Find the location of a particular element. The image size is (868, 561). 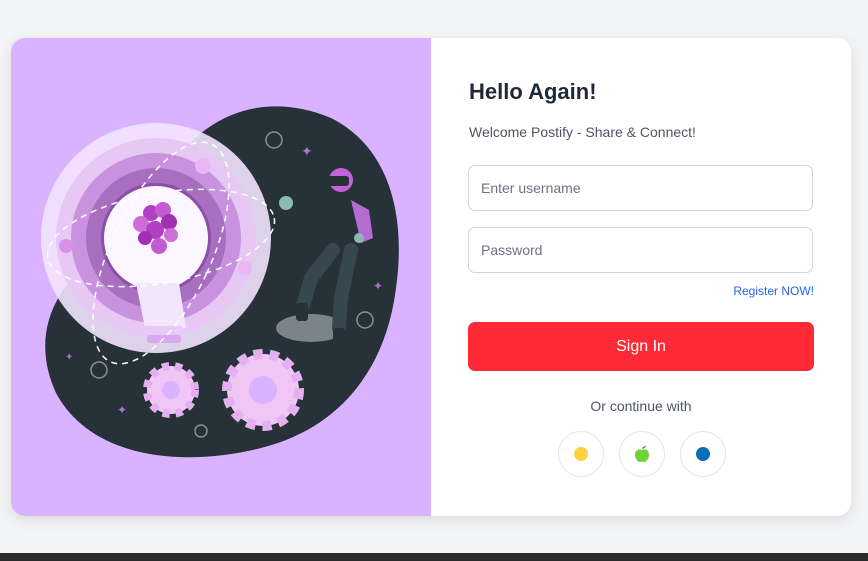

social-login-group is located at coordinates (642, 454).